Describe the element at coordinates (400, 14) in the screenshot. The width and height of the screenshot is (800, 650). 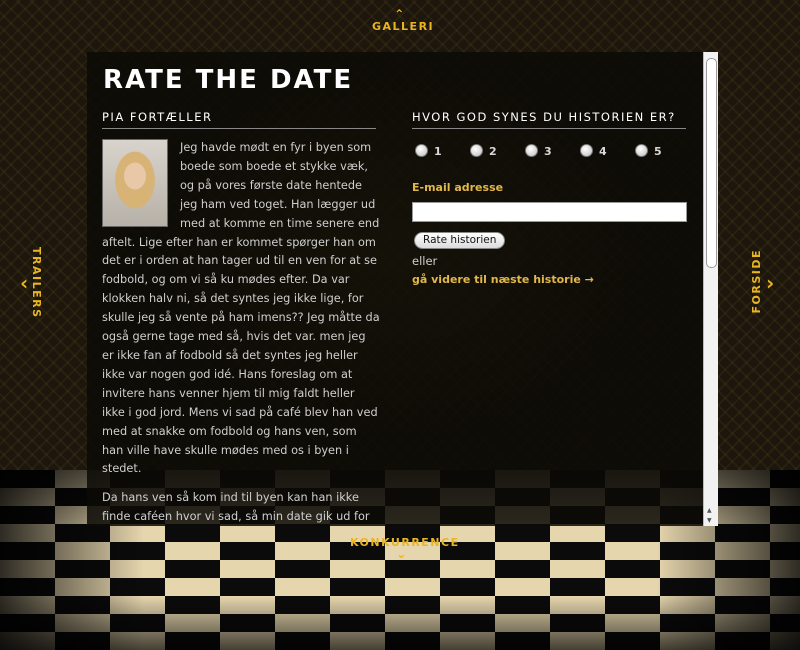
I see `chevron-up-icon: ⌃` at that location.